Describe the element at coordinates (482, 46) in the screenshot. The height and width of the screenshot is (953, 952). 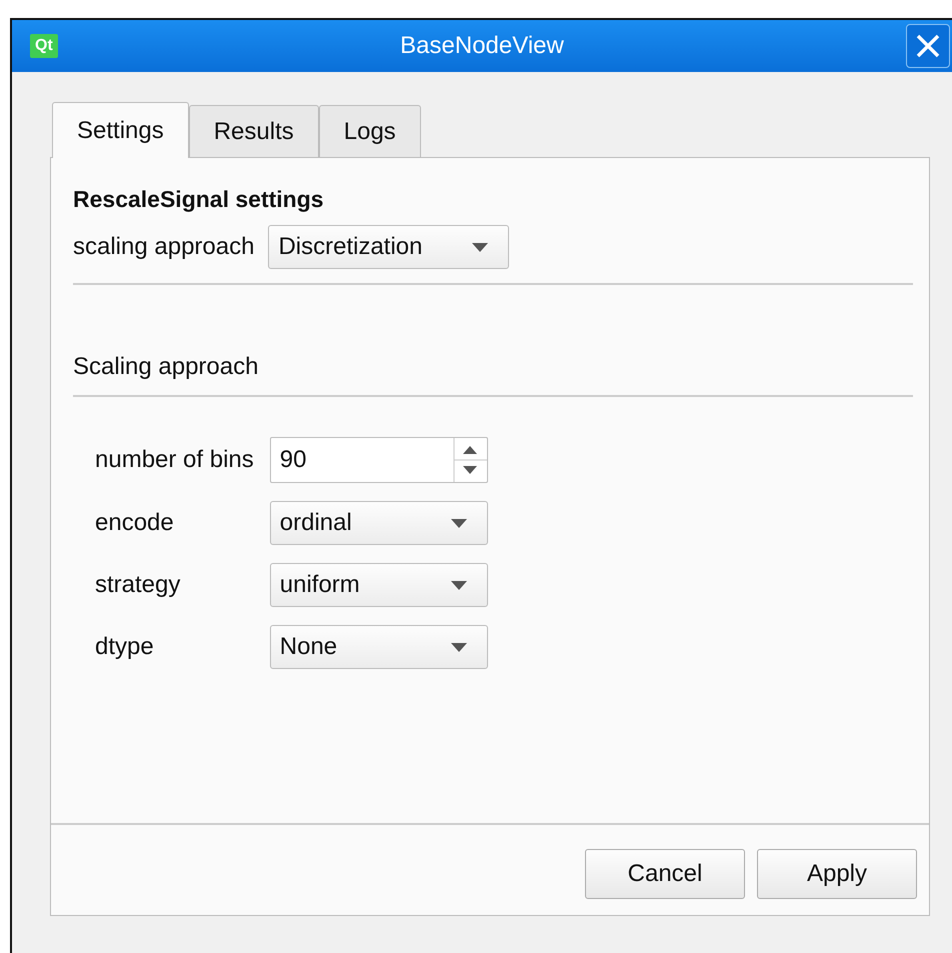
I see `window-title: BaseNodeView` at that location.